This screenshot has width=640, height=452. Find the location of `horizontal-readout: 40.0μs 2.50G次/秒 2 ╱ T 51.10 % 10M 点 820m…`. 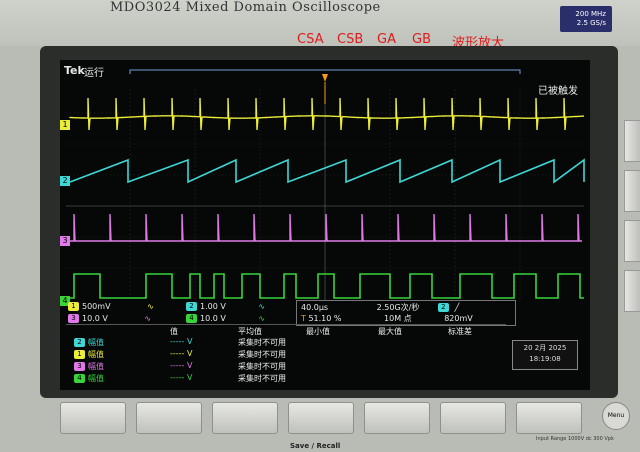

horizontal-readout: 40.0μs 2.50G次/秒 2 ╱ T 51.10 % 10M 点 820m… is located at coordinates (406, 313).